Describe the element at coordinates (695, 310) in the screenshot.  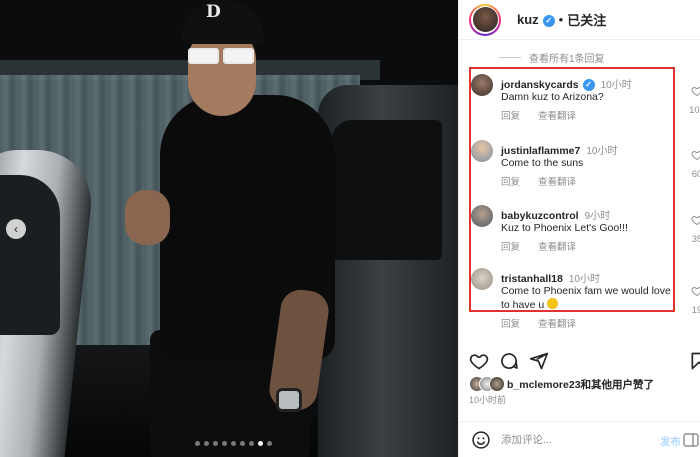
I see `like-count: 19` at that location.